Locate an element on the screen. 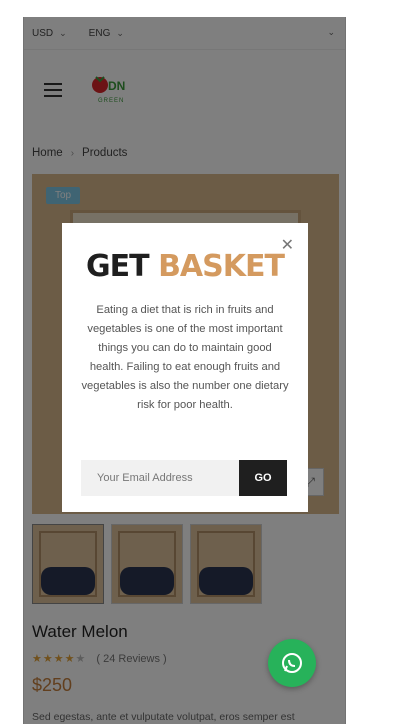 This screenshot has width=411, height=724. newsletter-form: GO is located at coordinates (184, 478).